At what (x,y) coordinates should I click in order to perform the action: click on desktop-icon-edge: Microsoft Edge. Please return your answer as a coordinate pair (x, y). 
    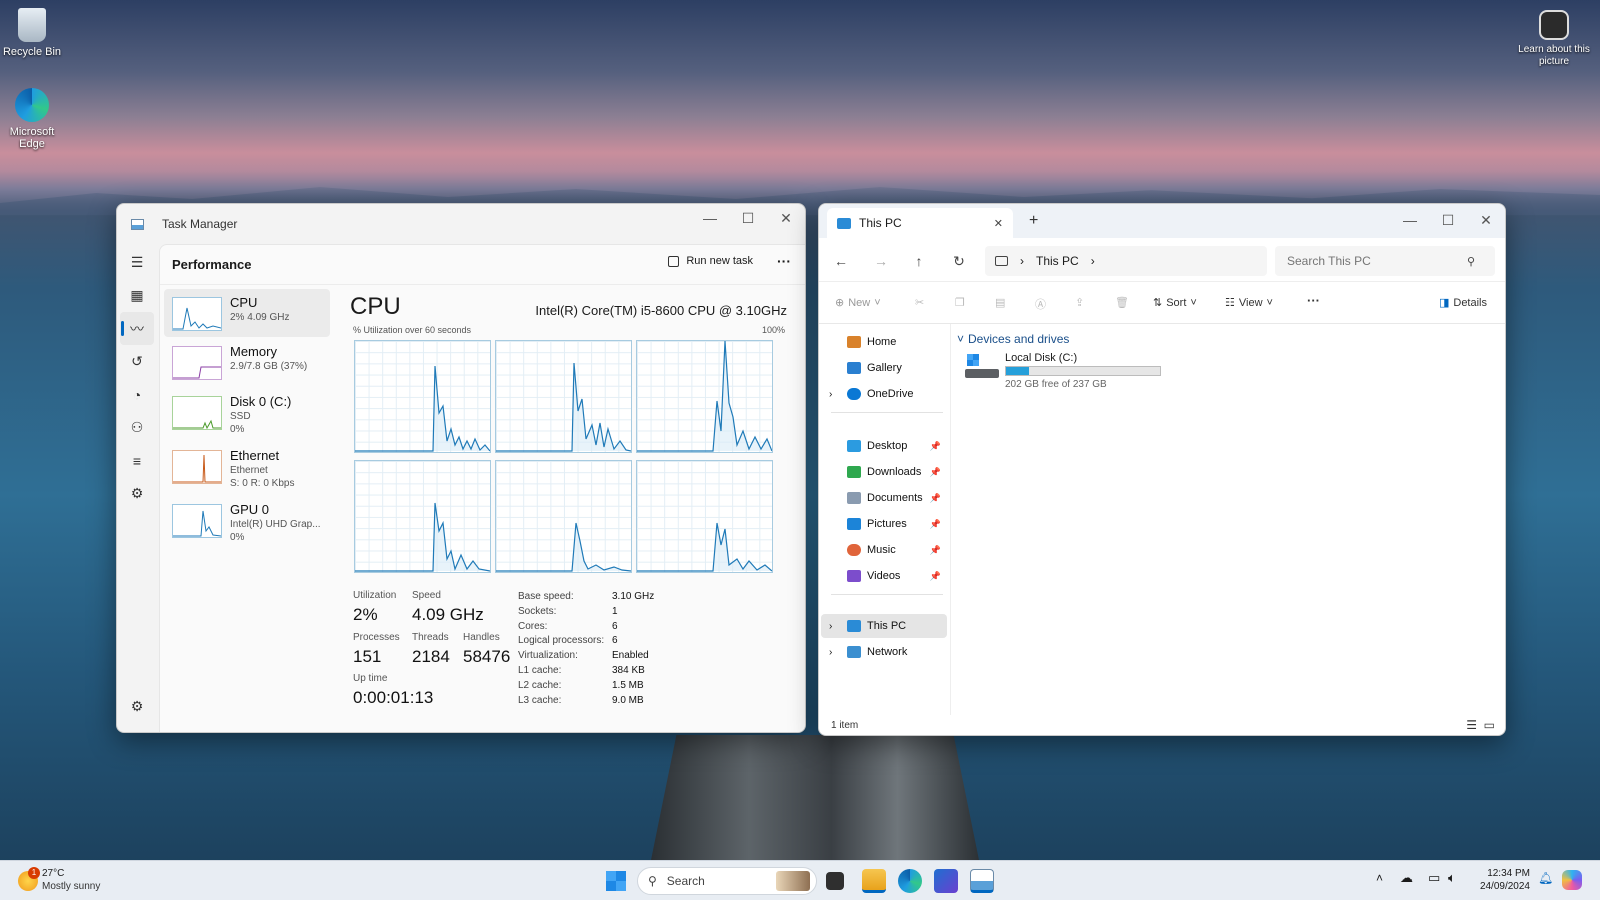
    Looking at the image, I should click on (32, 119).